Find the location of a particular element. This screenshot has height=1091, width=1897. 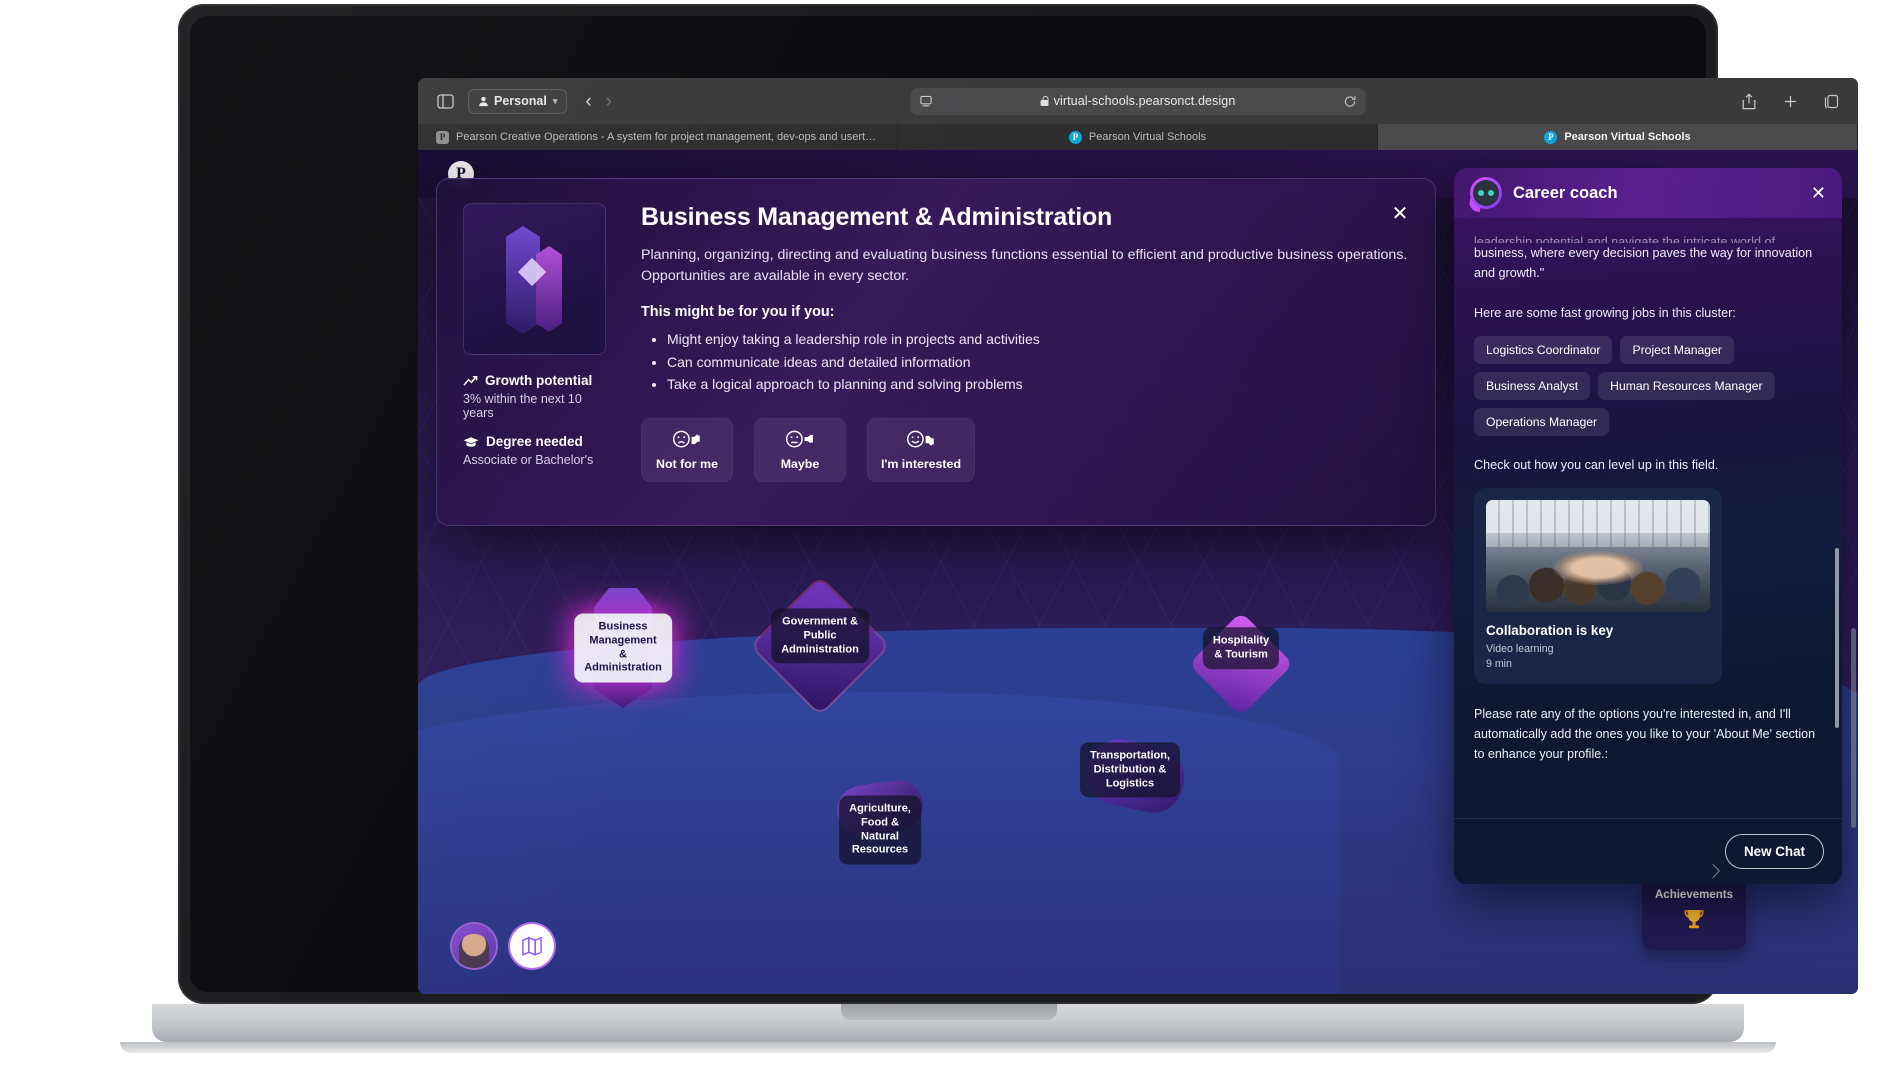

rate-interested-button: I'm interested is located at coordinates (921, 450).